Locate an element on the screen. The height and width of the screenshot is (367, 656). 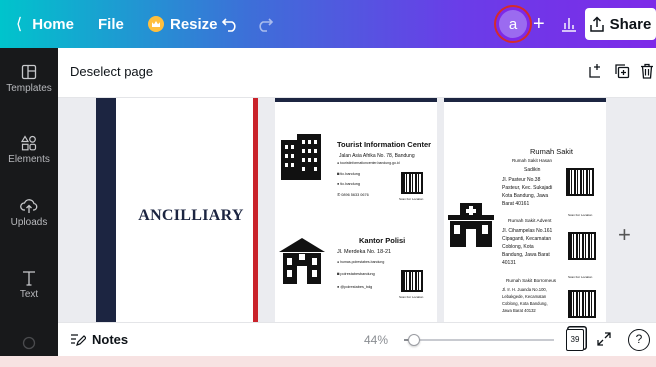
text-icon is located at coordinates (29, 278).